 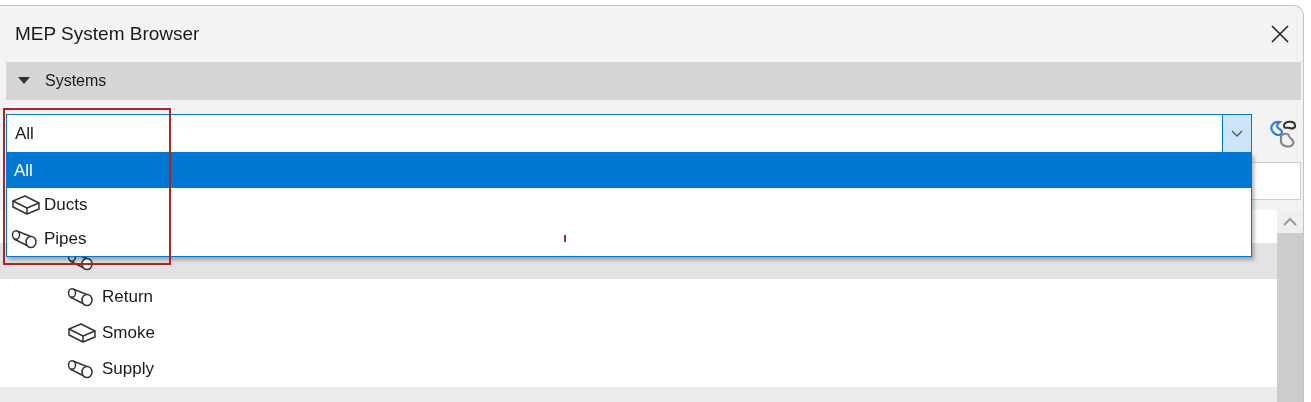 What do you see at coordinates (107, 34) in the screenshot?
I see `window-title: MEP System Browser` at bounding box center [107, 34].